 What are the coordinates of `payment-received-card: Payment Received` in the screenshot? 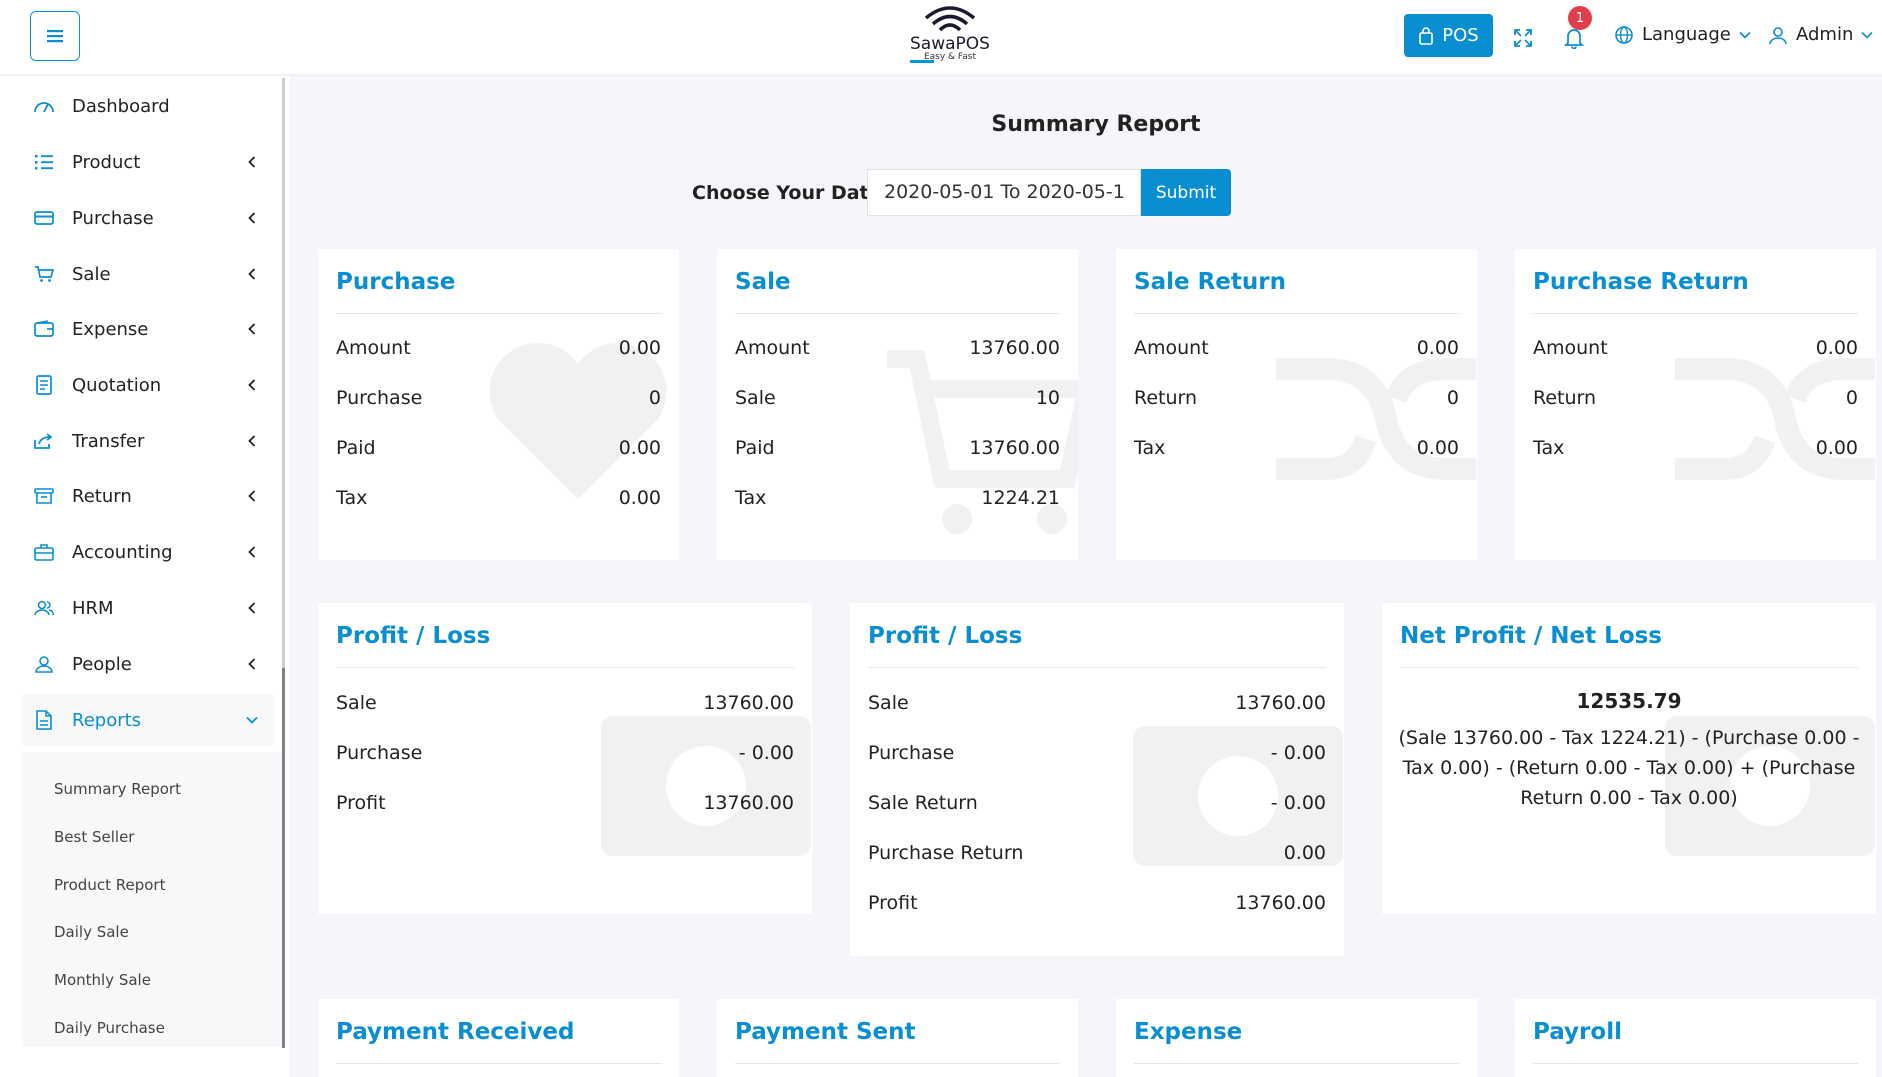 It's located at (498, 1038).